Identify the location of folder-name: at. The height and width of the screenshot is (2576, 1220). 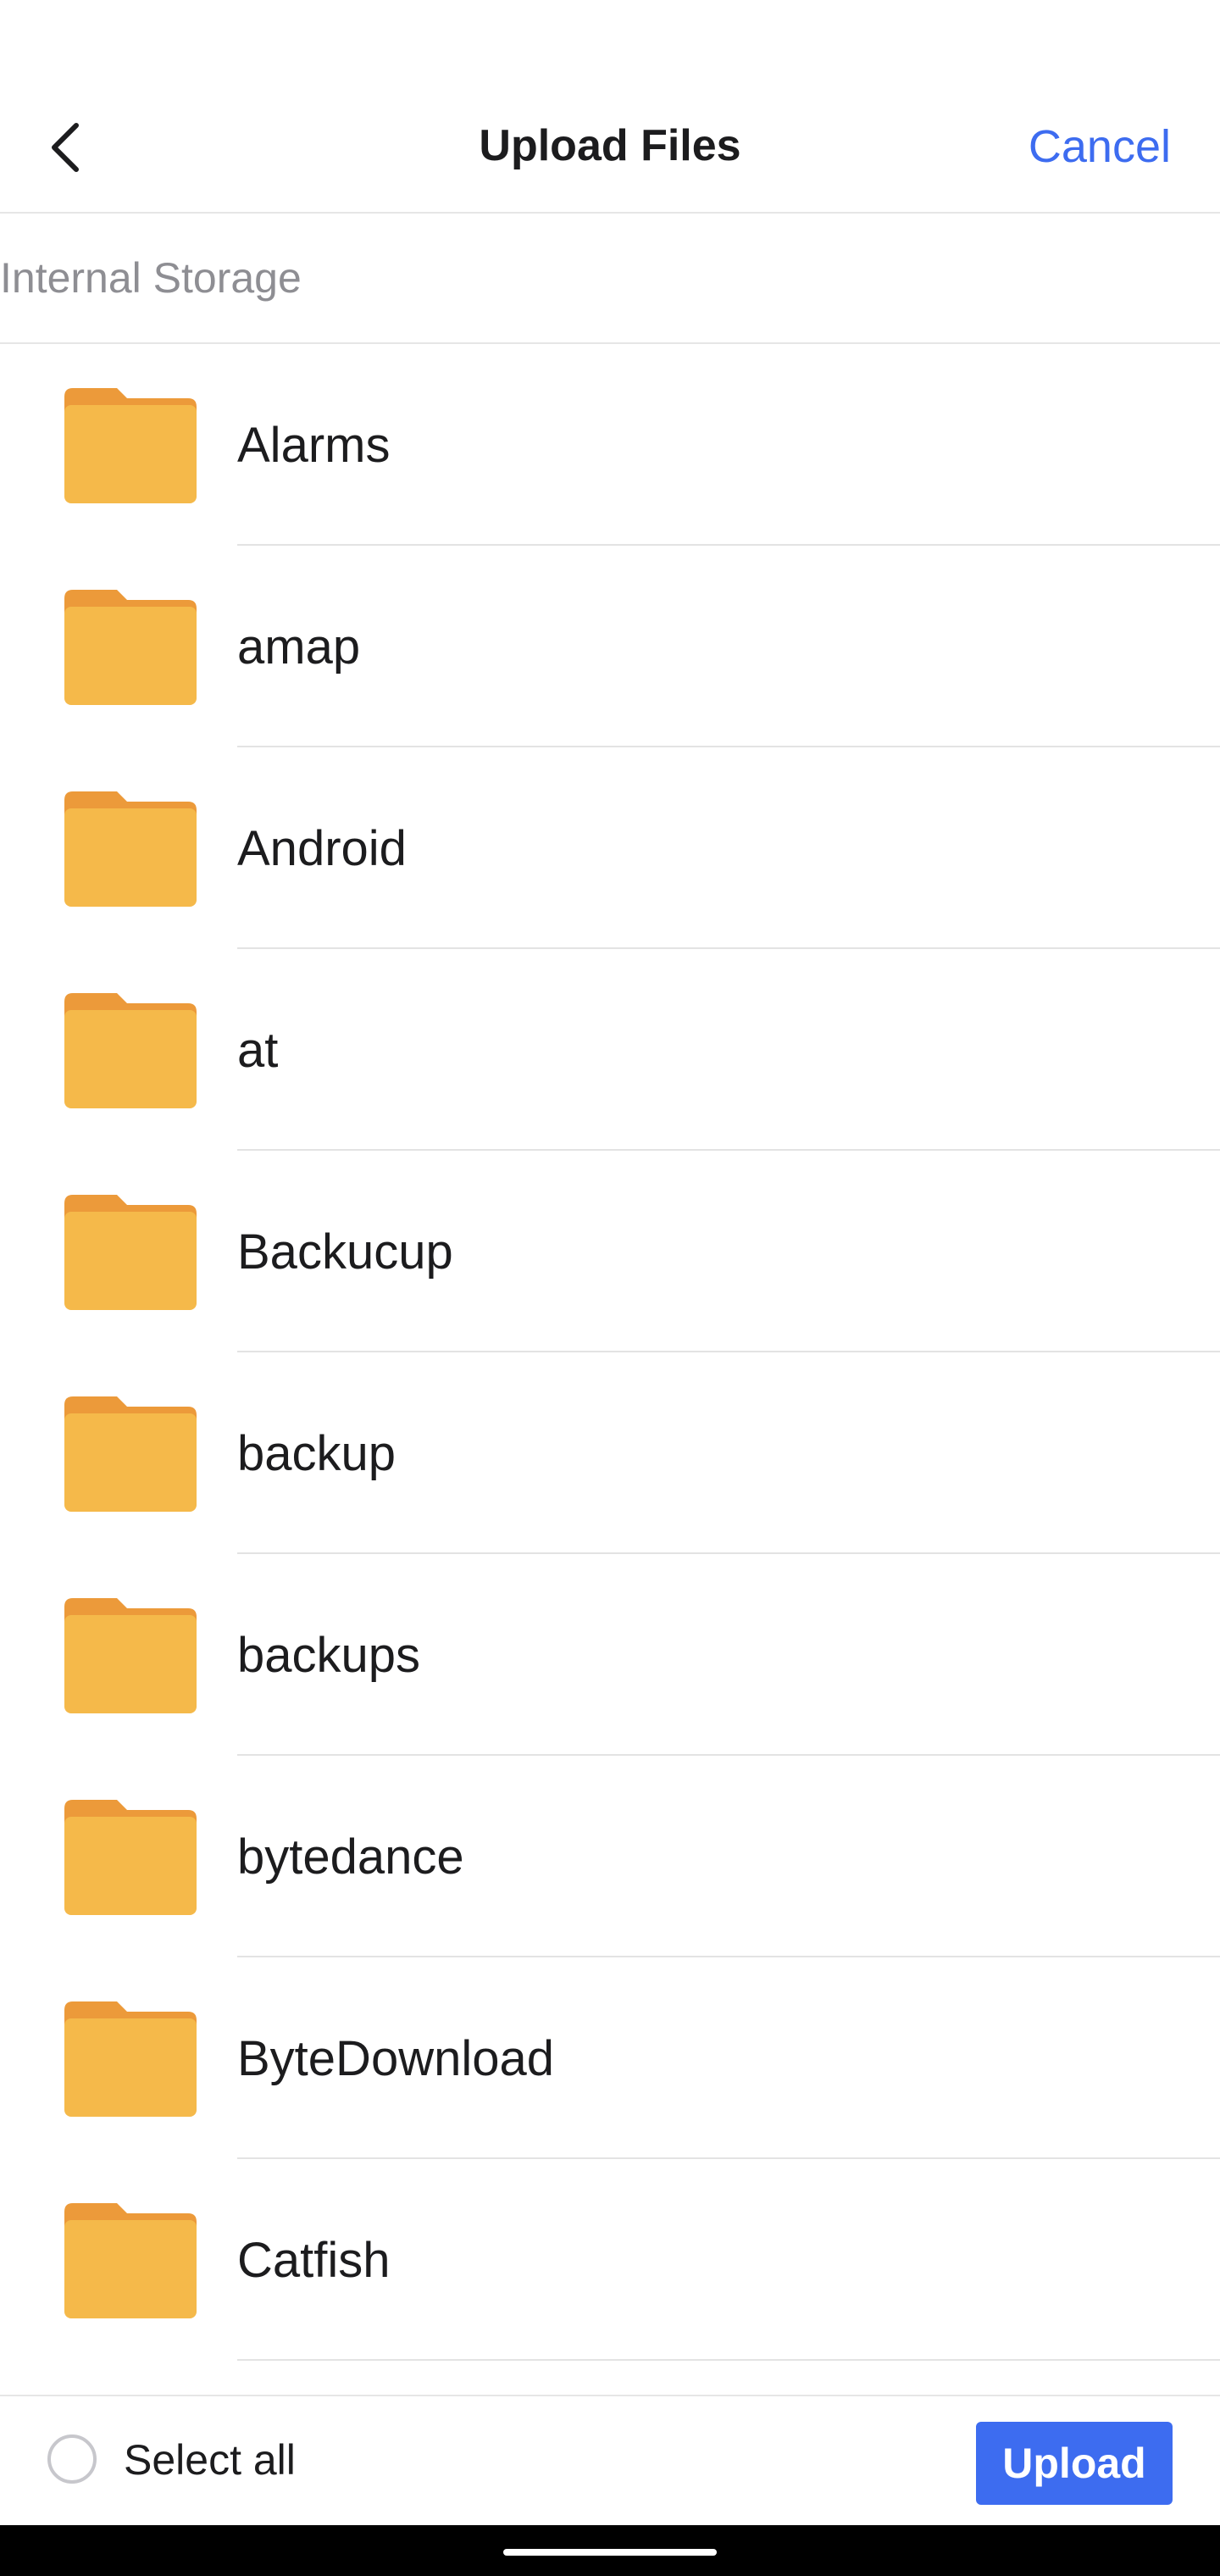
(258, 1050).